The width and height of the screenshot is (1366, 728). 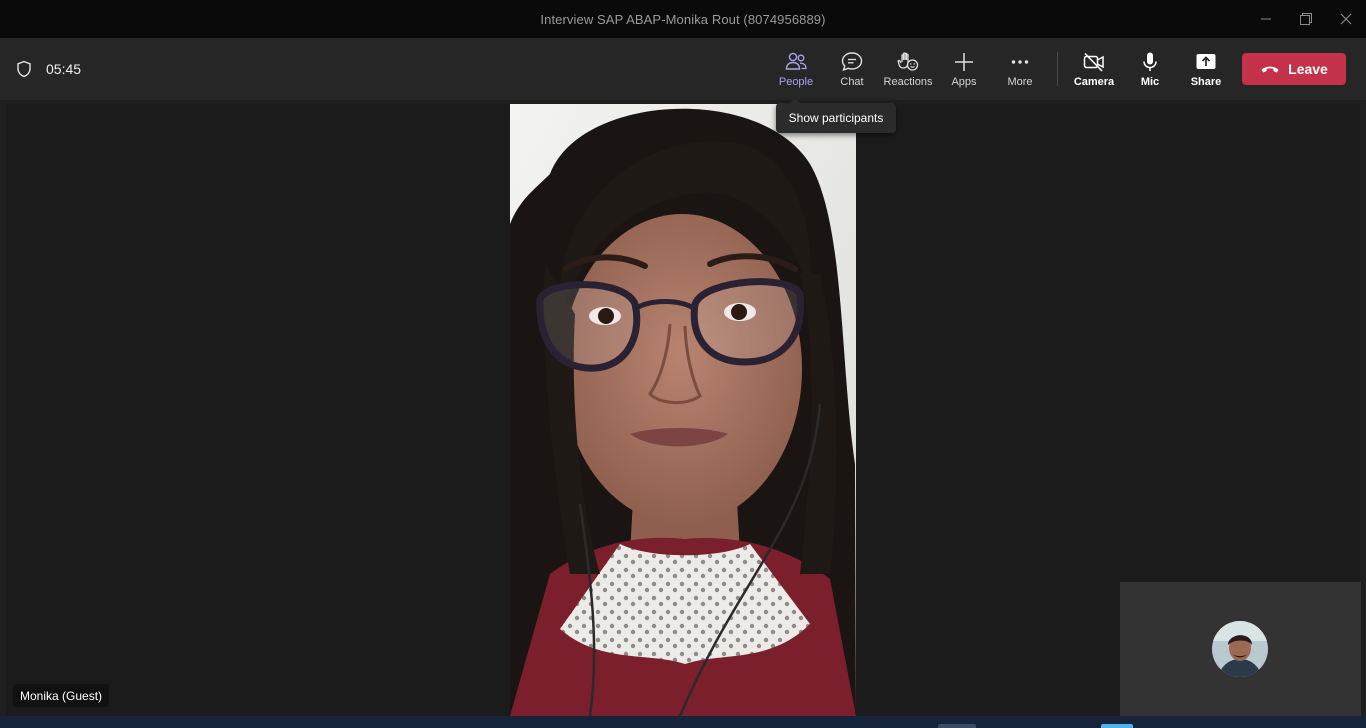 I want to click on restore-icon, so click(x=1306, y=19).